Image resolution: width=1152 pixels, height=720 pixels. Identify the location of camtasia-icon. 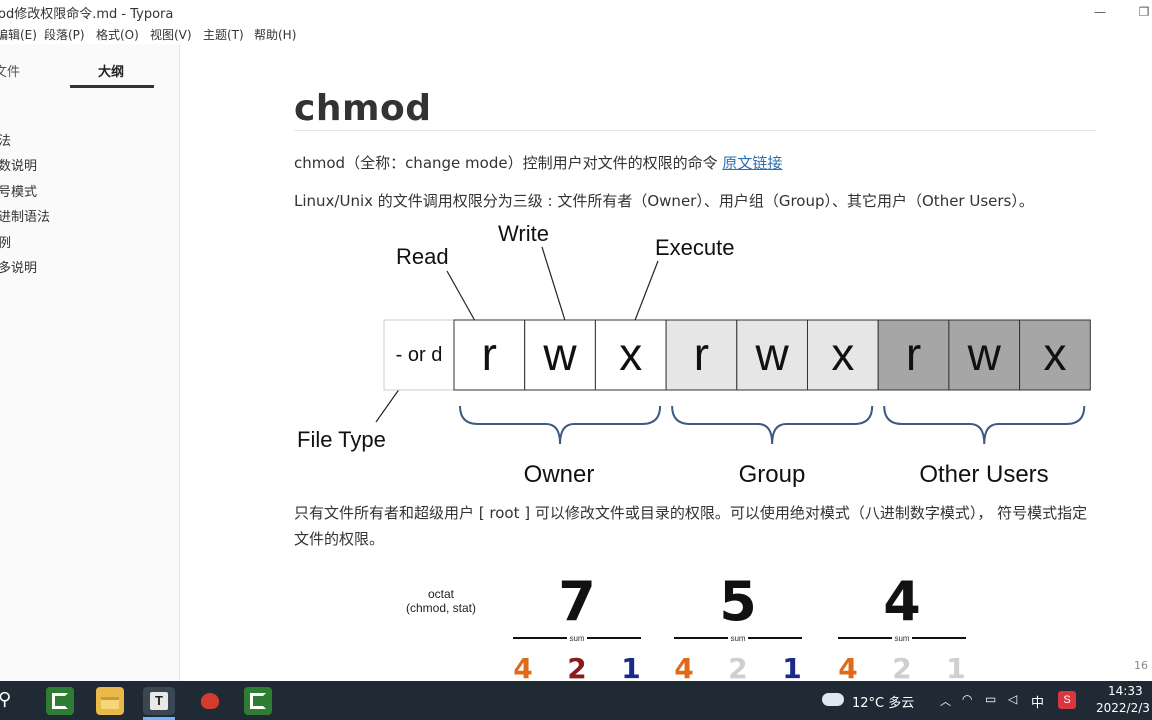
(60, 701).